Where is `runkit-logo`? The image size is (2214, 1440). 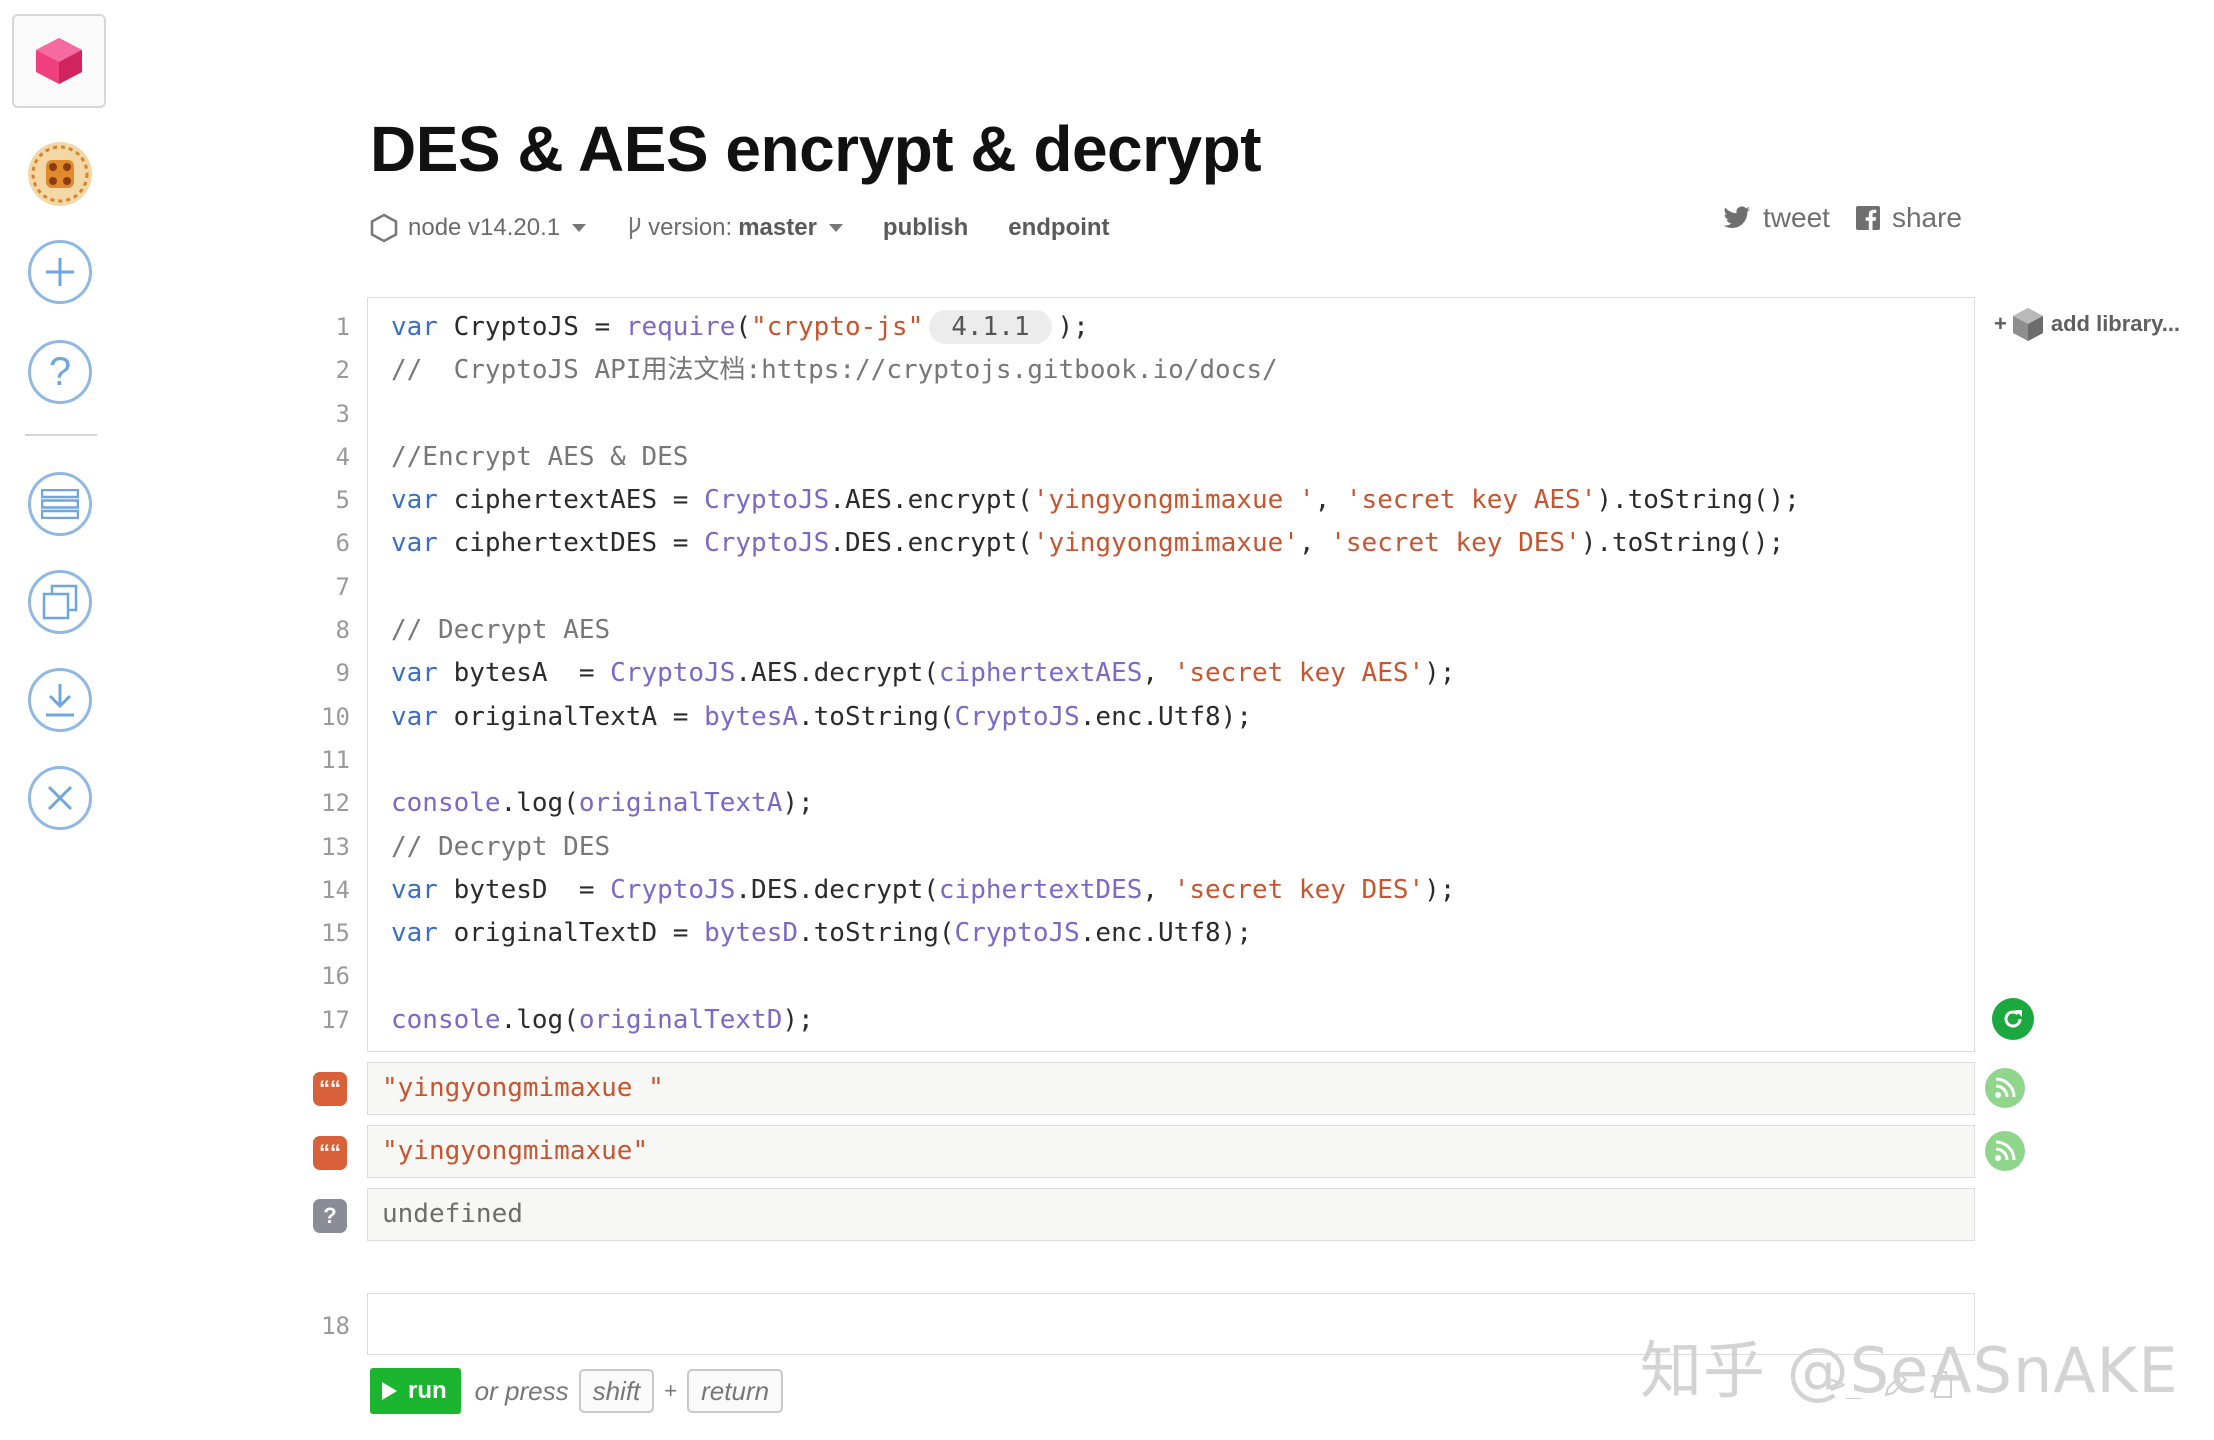
runkit-logo is located at coordinates (59, 61).